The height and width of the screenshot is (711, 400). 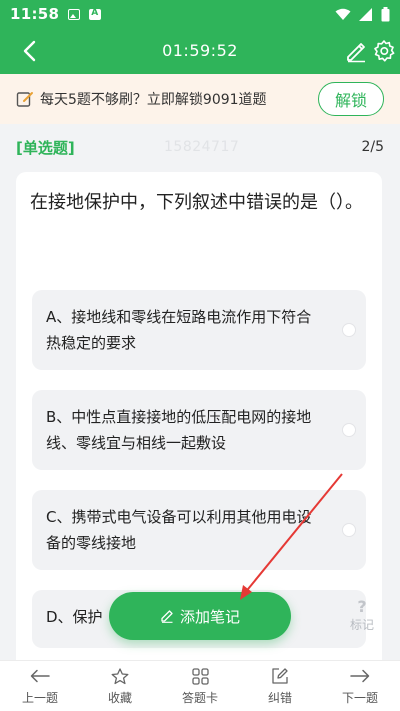 What do you see at coordinates (179, 330) in the screenshot?
I see `option-label: A、接地线和零线在短路电流作用下符合热稳定的要求` at bounding box center [179, 330].